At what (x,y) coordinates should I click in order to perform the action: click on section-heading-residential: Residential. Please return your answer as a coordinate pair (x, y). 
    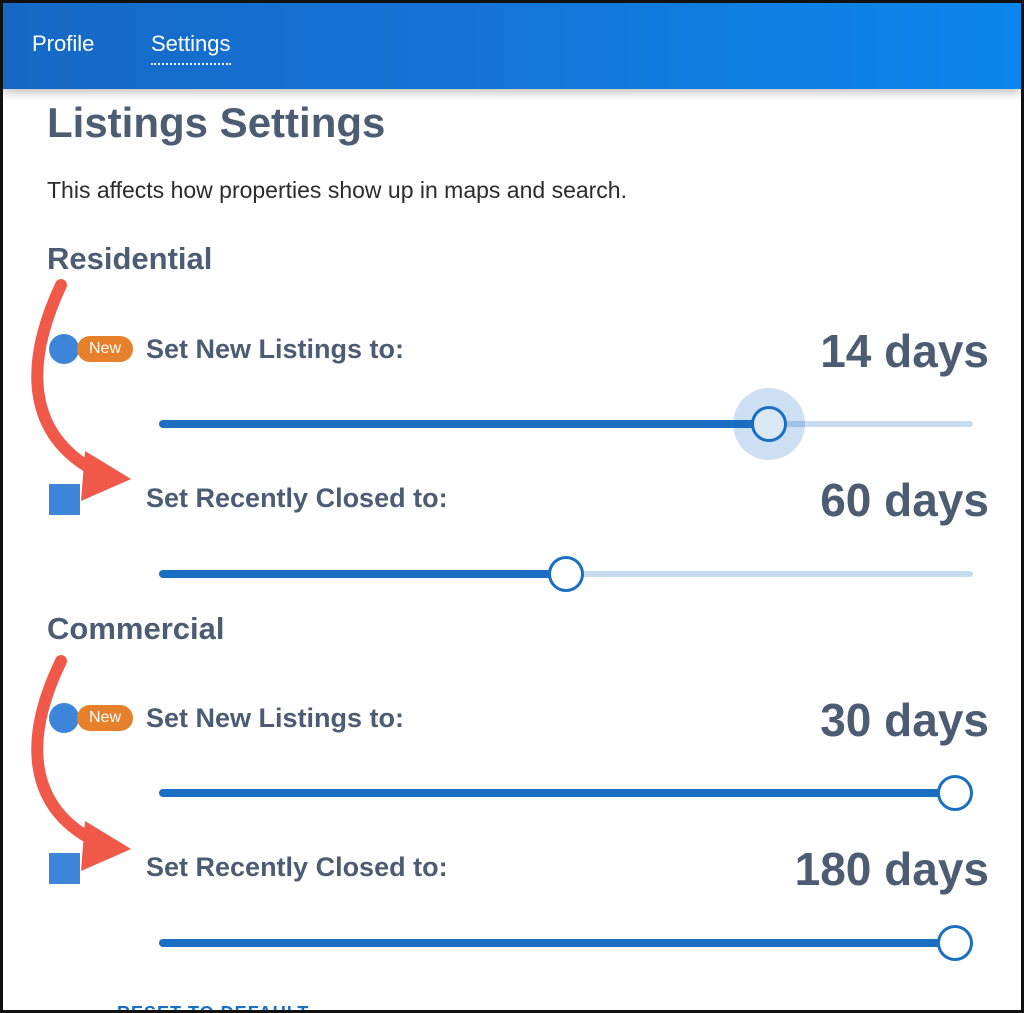
    Looking at the image, I should click on (130, 258).